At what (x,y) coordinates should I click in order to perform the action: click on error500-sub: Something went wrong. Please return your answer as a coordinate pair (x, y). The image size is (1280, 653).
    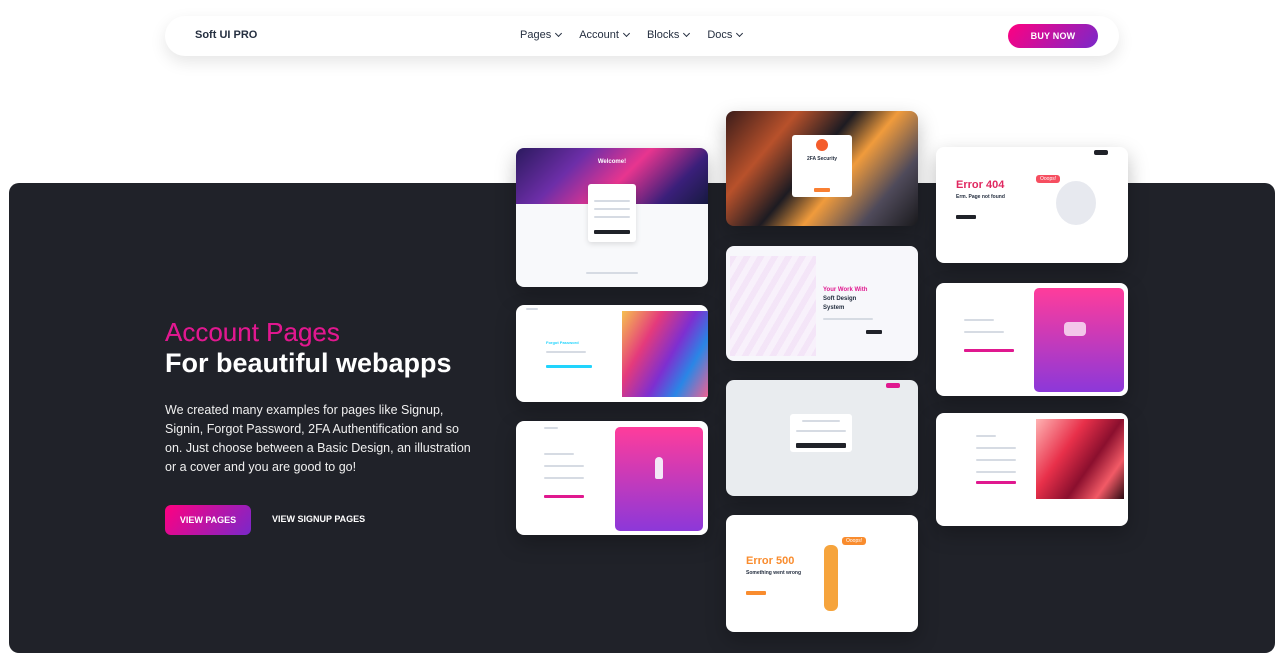
    Looking at the image, I should click on (773, 573).